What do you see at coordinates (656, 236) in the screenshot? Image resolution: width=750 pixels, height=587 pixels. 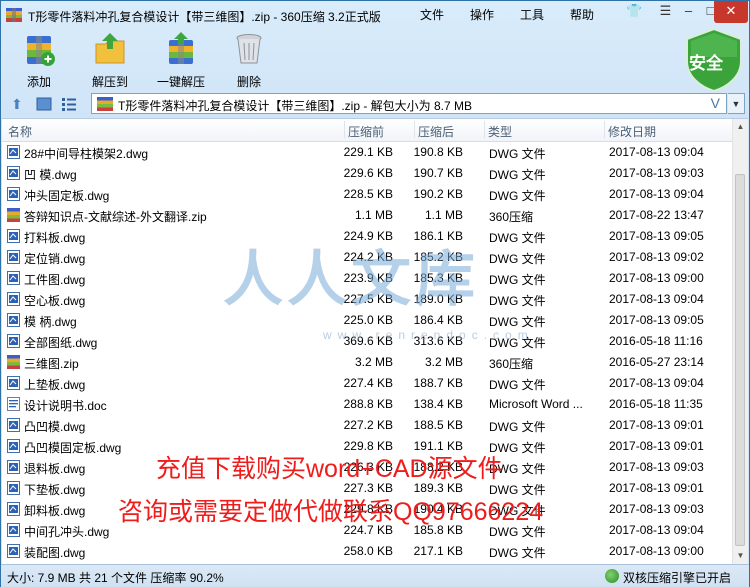 I see `modified-date: 2017-08-13 09:05` at bounding box center [656, 236].